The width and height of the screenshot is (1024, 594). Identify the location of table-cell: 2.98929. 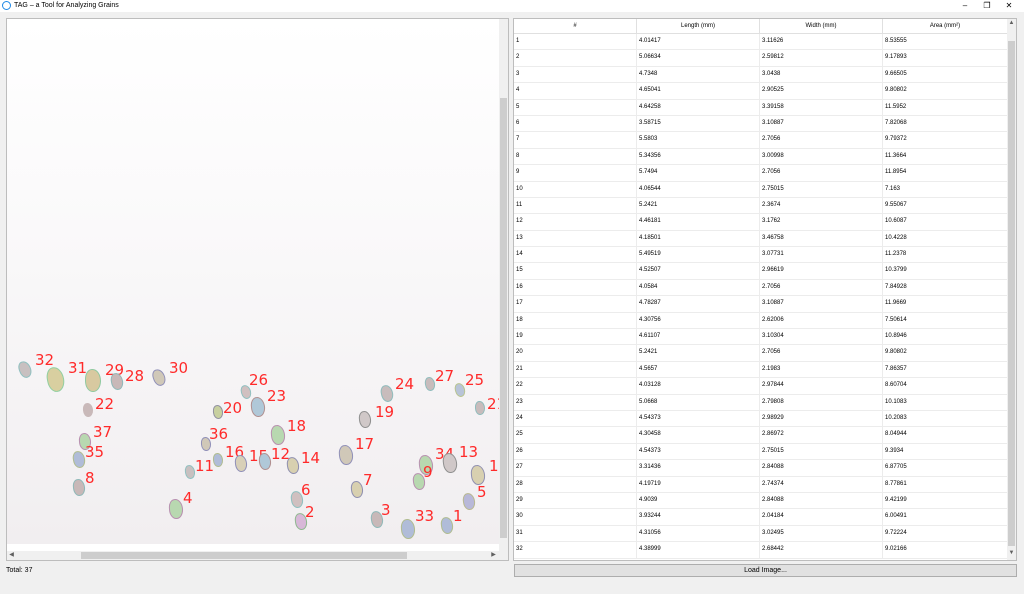
(821, 418).